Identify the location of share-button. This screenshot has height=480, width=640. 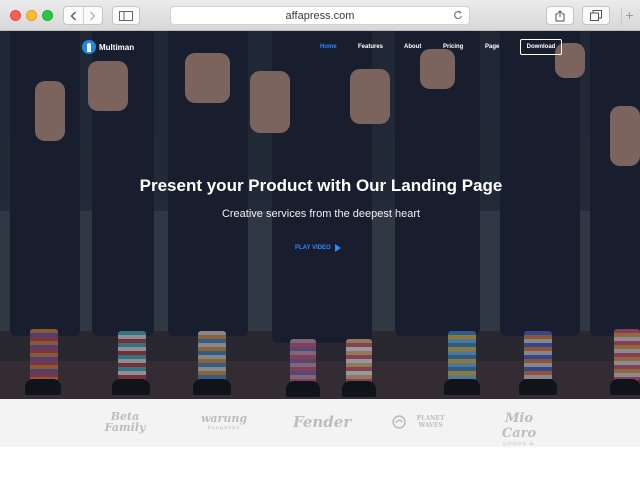
(560, 15).